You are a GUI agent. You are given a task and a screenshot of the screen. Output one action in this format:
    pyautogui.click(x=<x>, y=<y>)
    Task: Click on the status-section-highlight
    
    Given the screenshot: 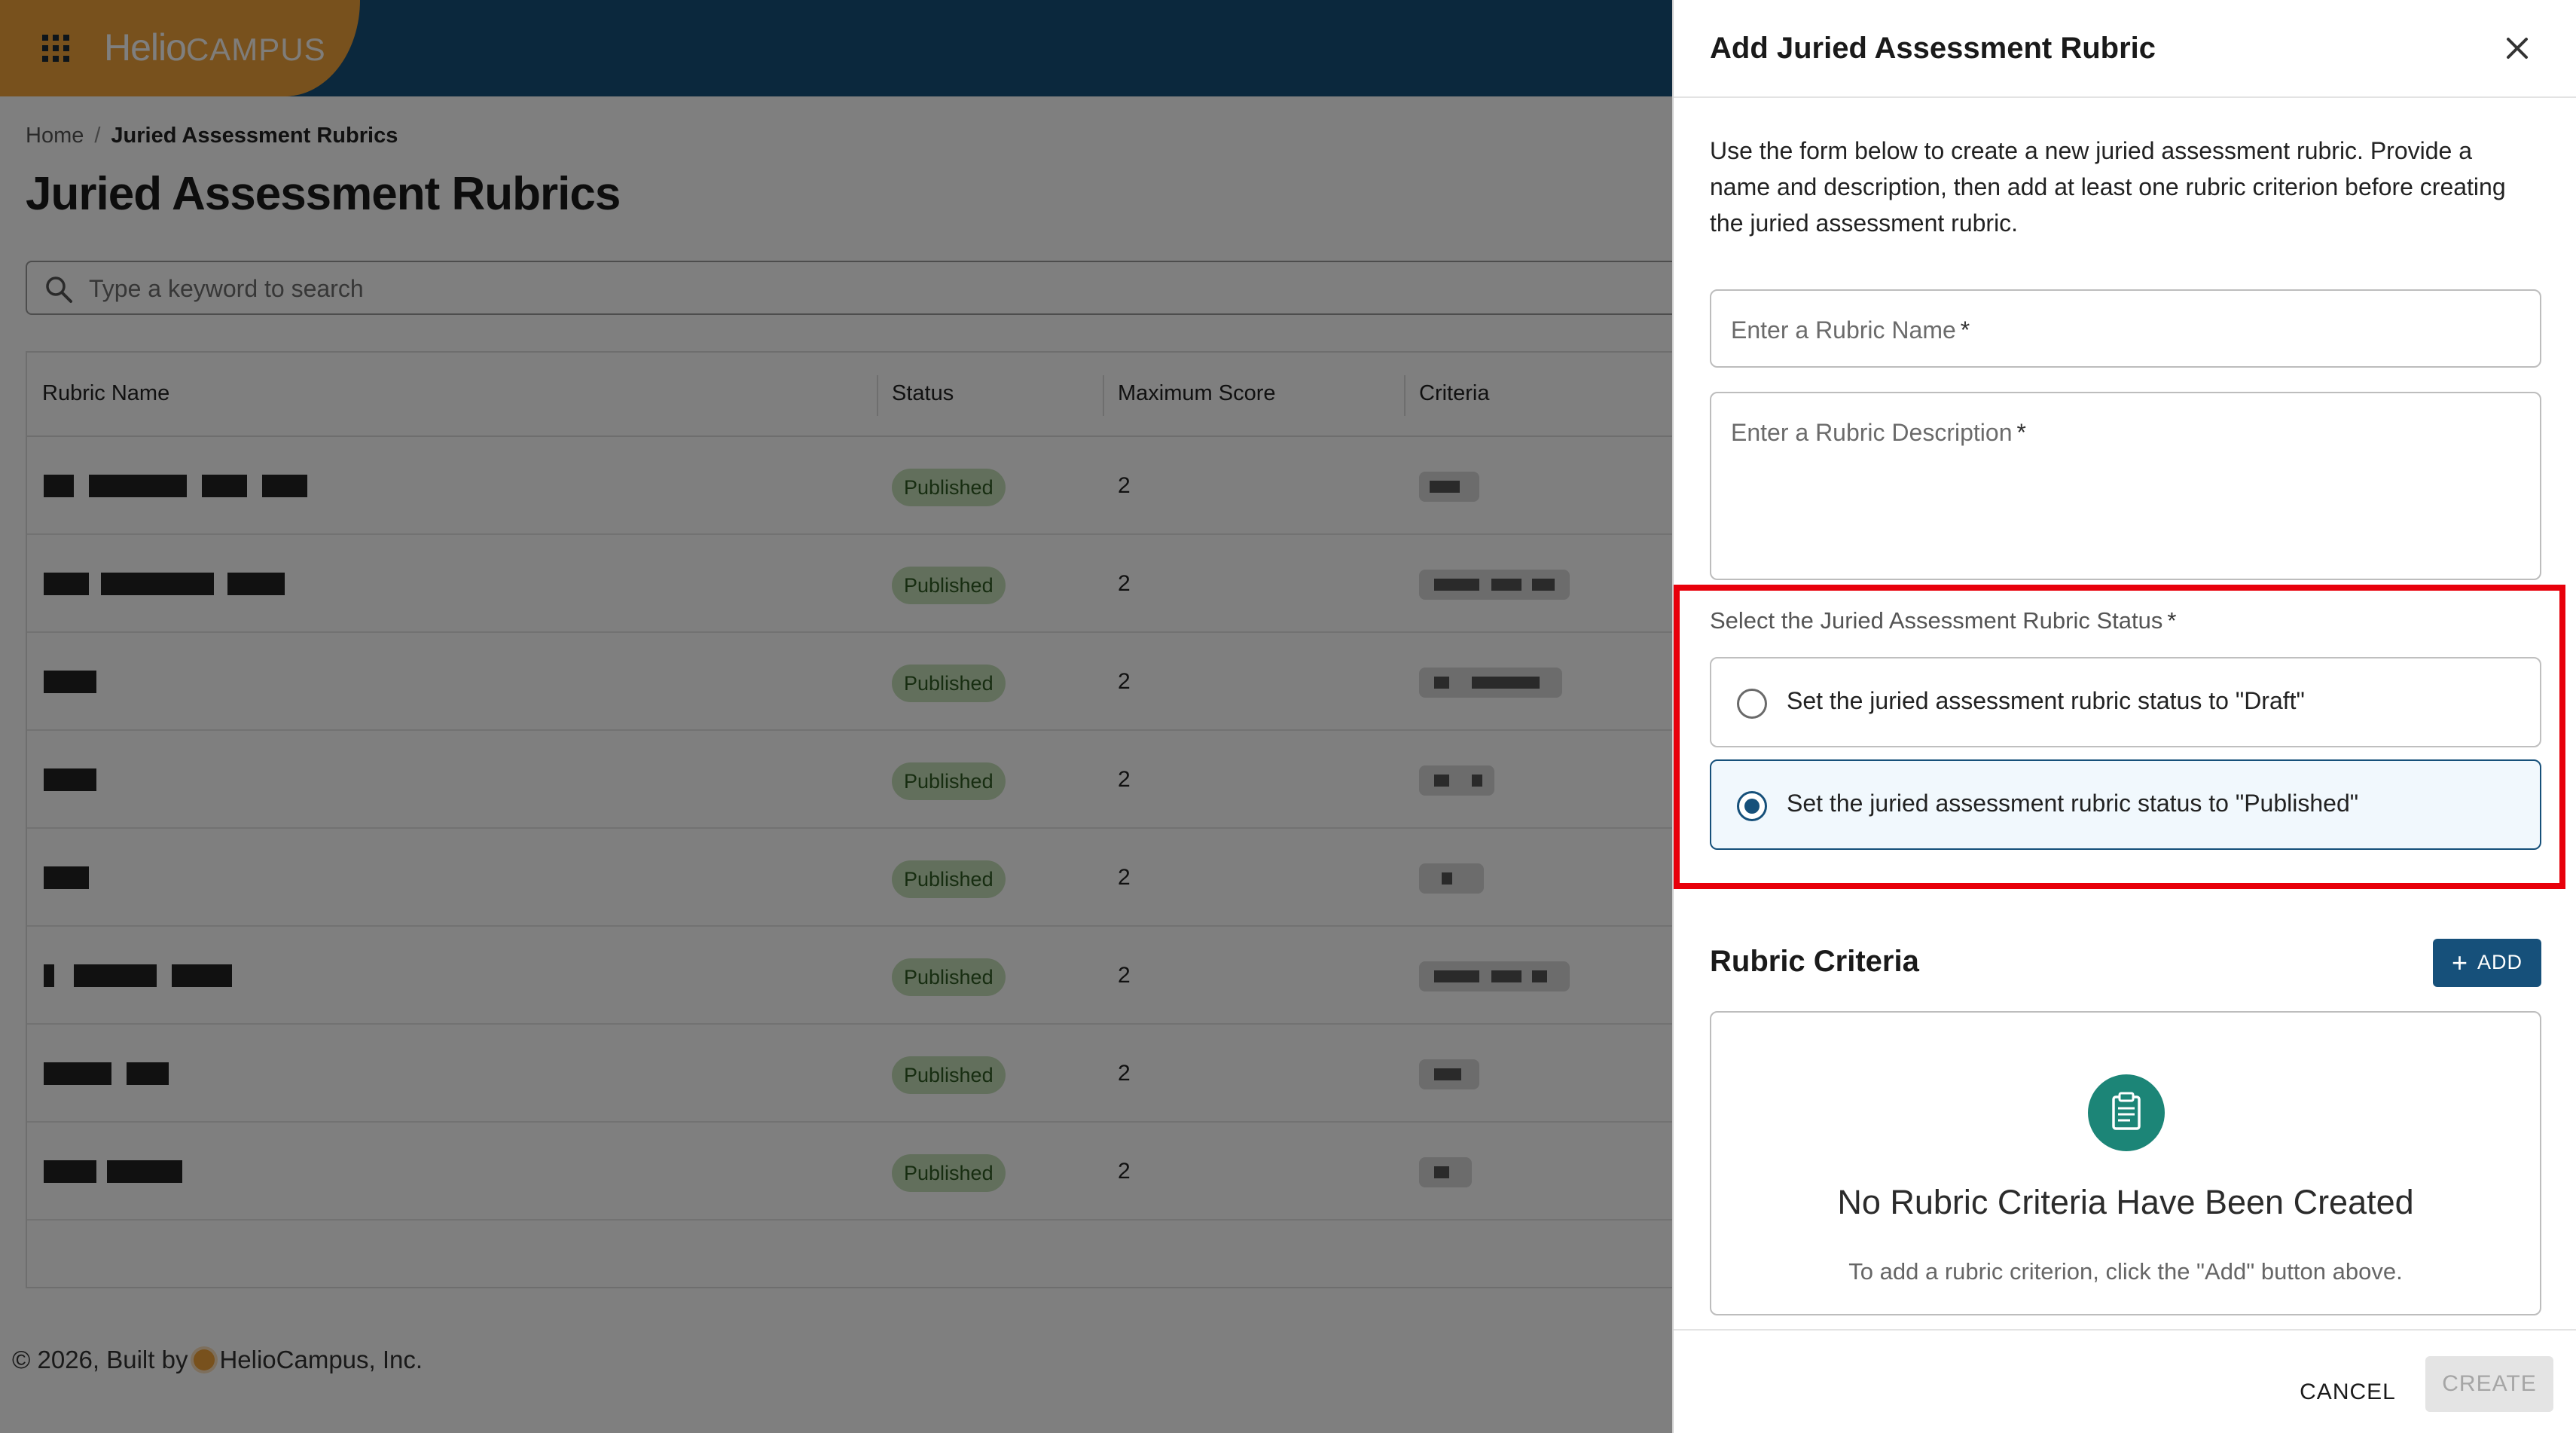 What is the action you would take?
    pyautogui.click(x=2120, y=737)
    